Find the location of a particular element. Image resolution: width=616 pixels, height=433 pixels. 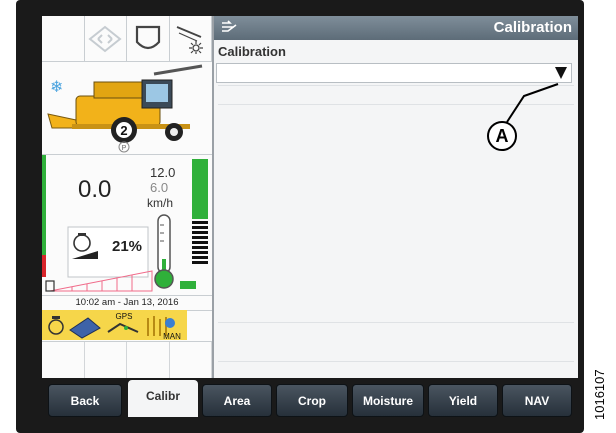

callout-a: A is located at coordinates (502, 136).